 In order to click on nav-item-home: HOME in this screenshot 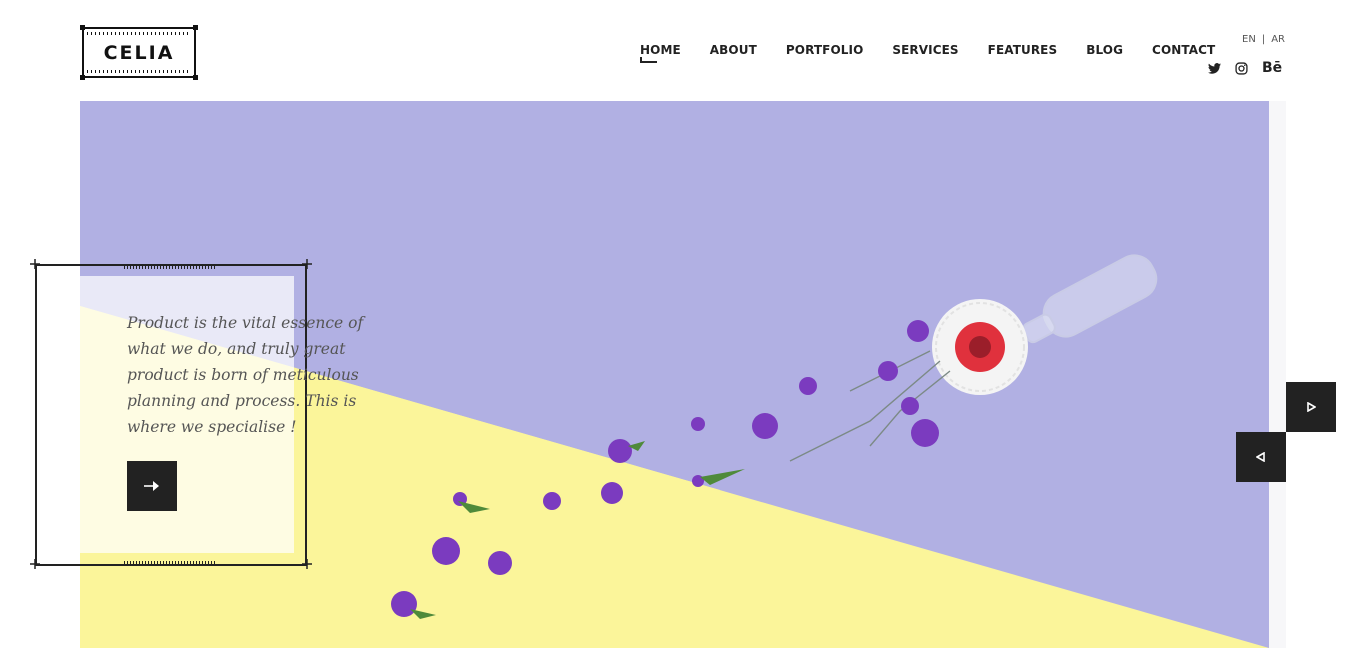, I will do `click(660, 53)`.